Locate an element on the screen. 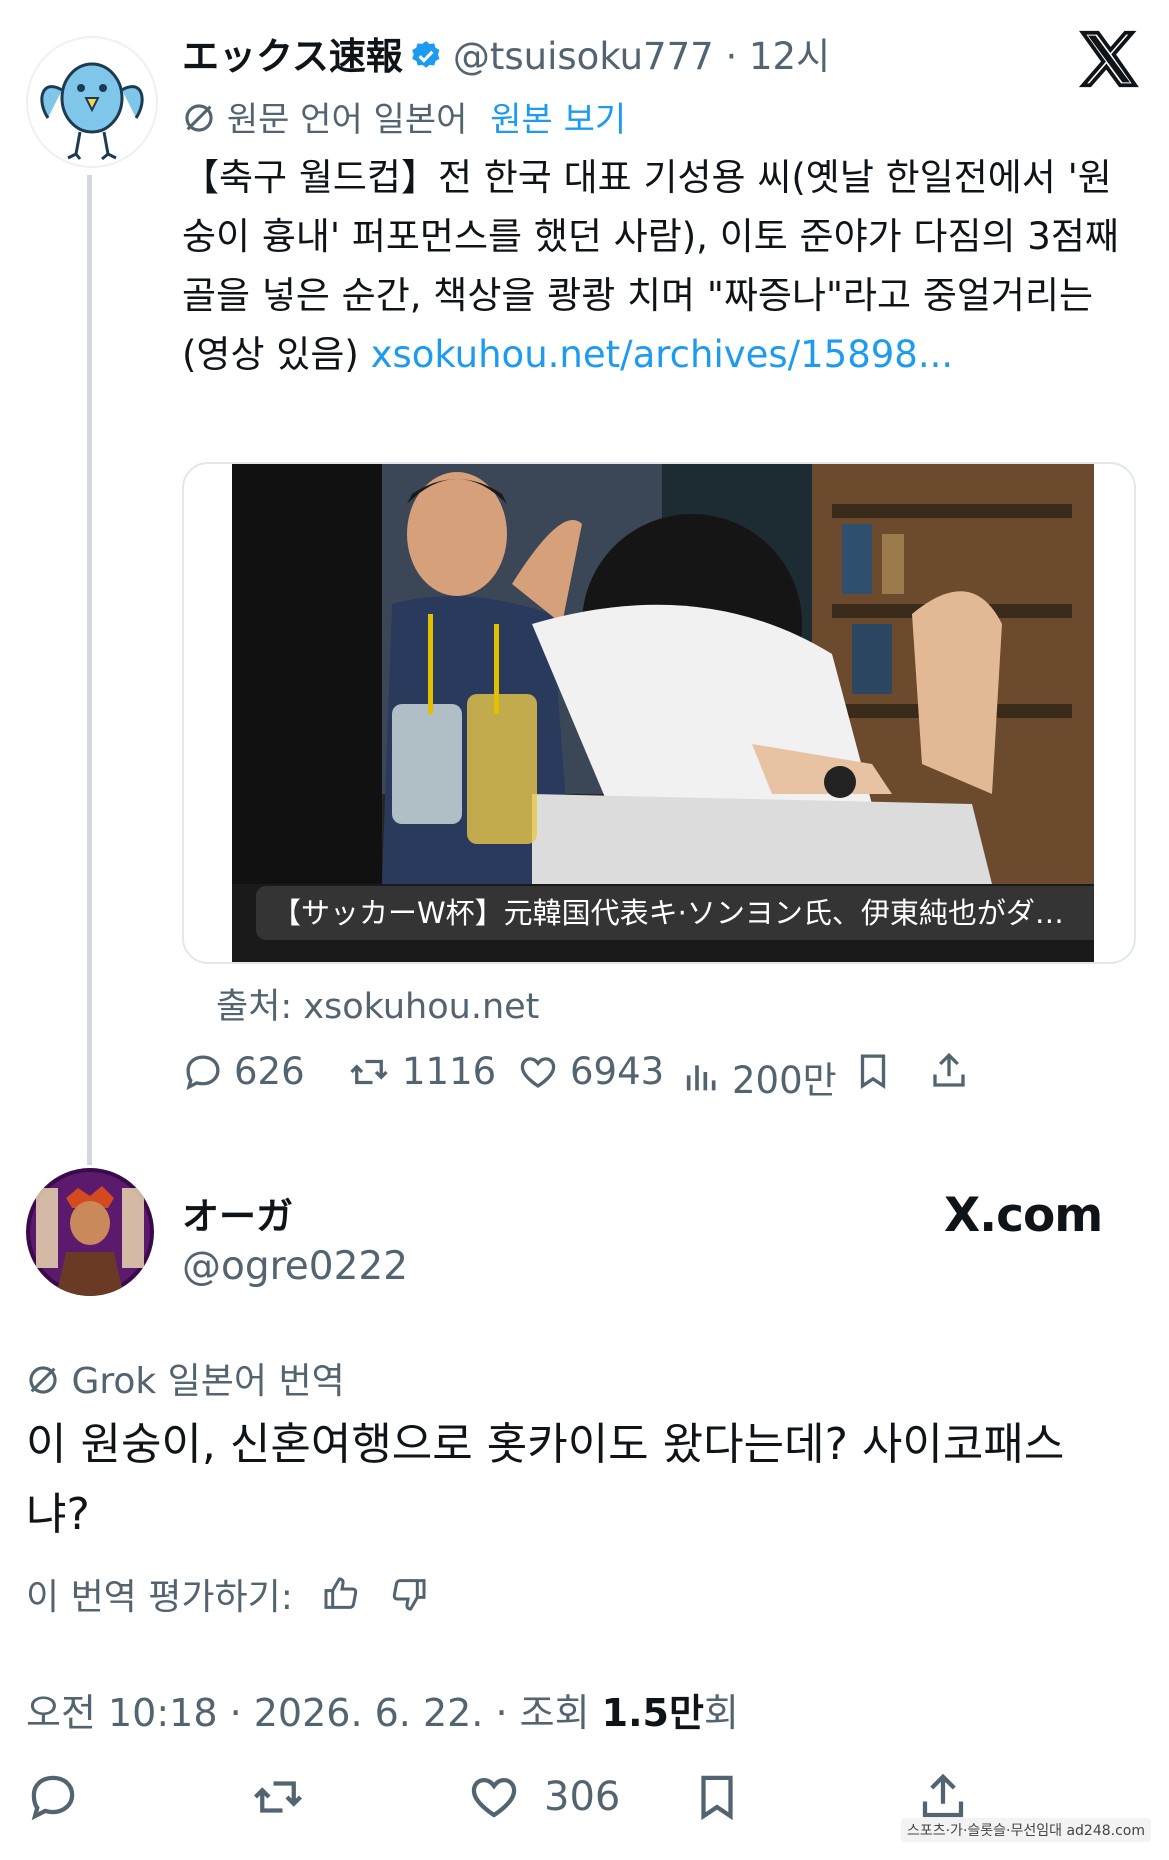  rate-translation-label: 이 번역 평가하기: is located at coordinates (159, 1597).